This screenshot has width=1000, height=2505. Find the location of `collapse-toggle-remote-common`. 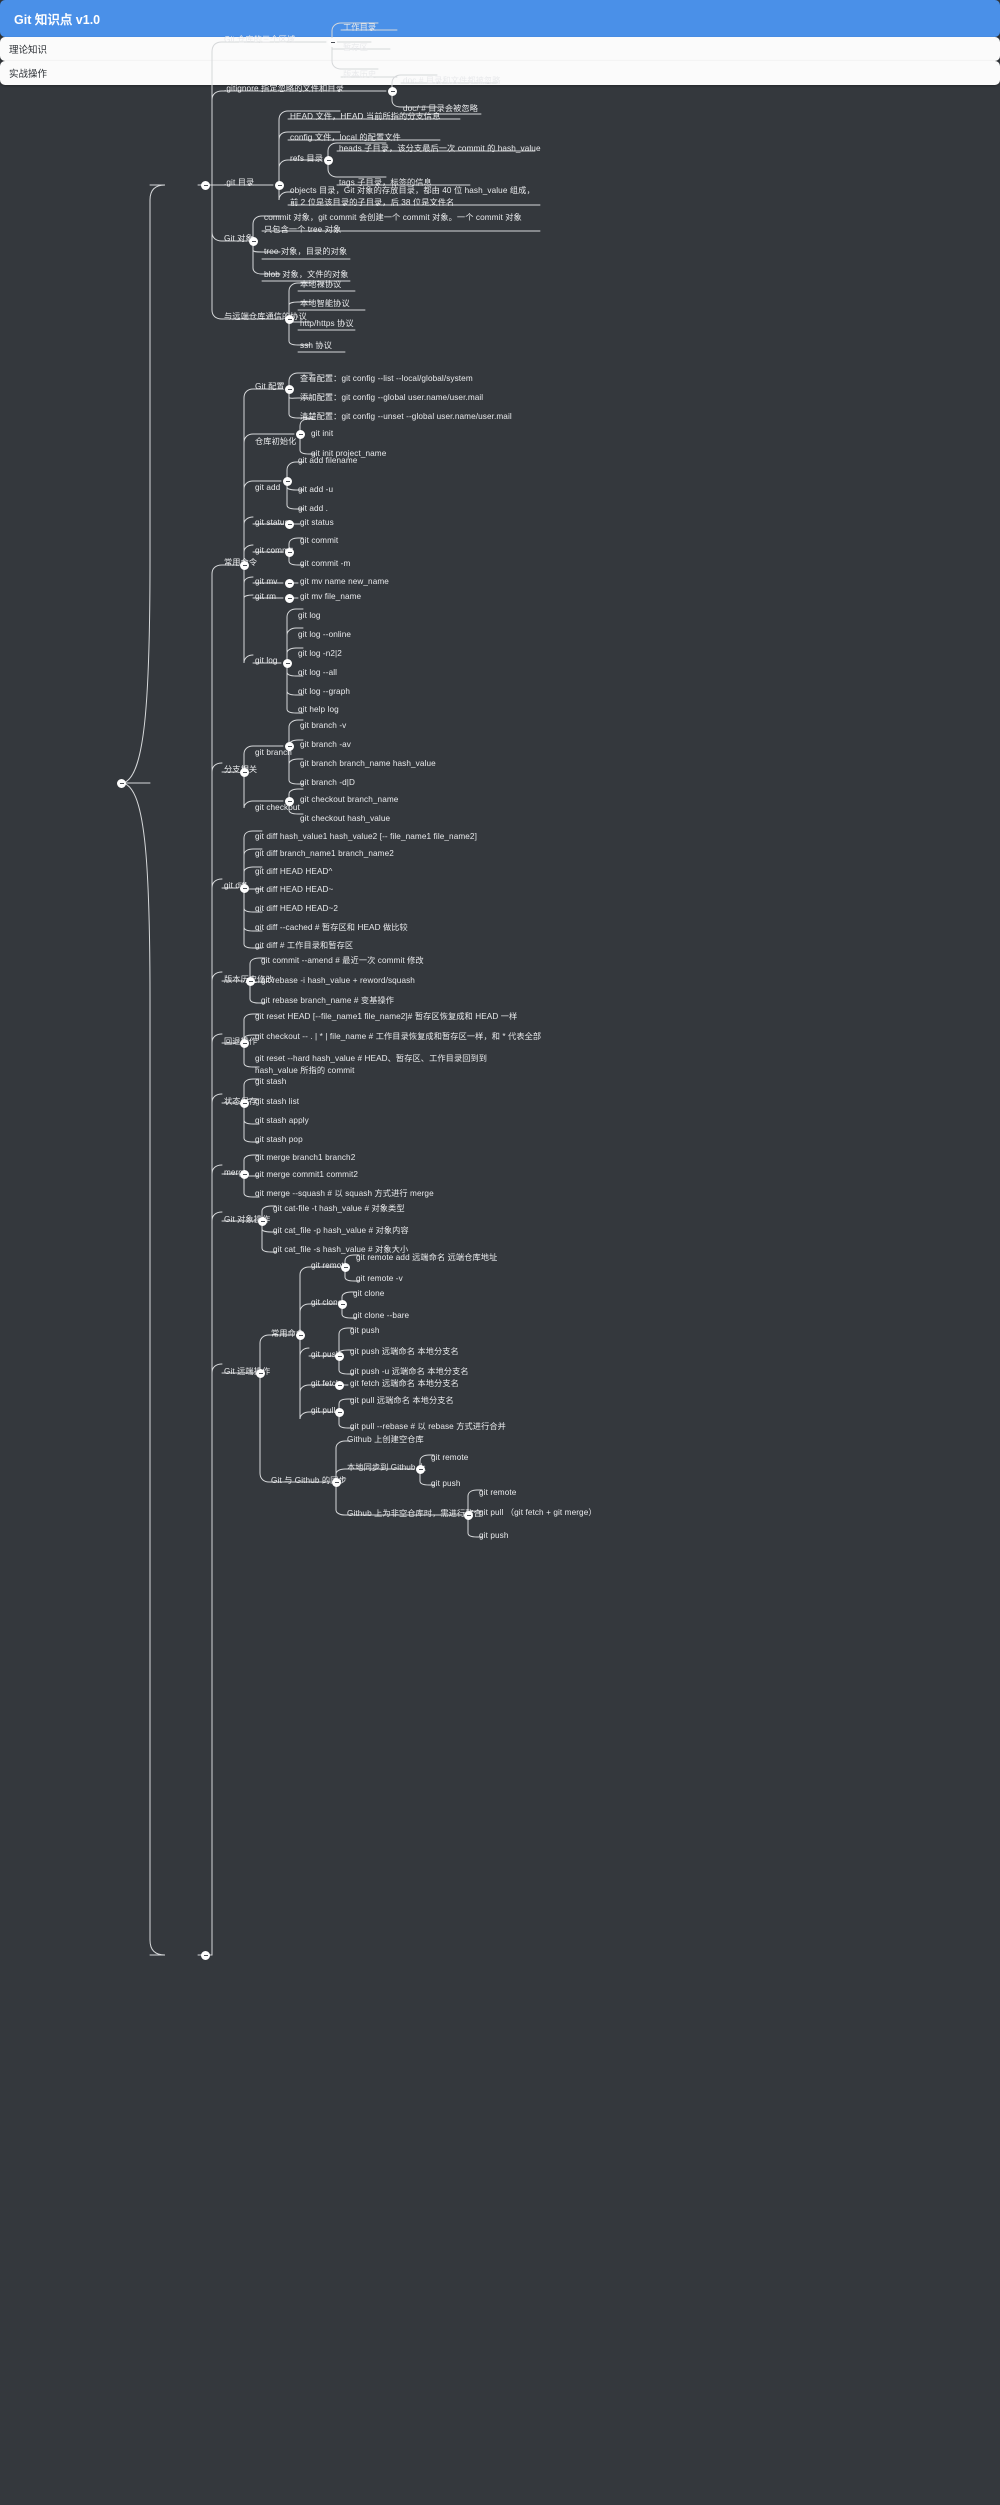

collapse-toggle-remote-common is located at coordinates (300, 1335).